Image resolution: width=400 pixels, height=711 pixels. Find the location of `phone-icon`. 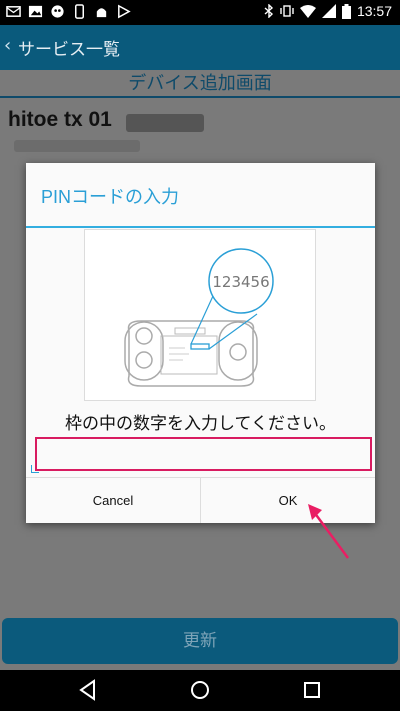

phone-icon is located at coordinates (79, 11).